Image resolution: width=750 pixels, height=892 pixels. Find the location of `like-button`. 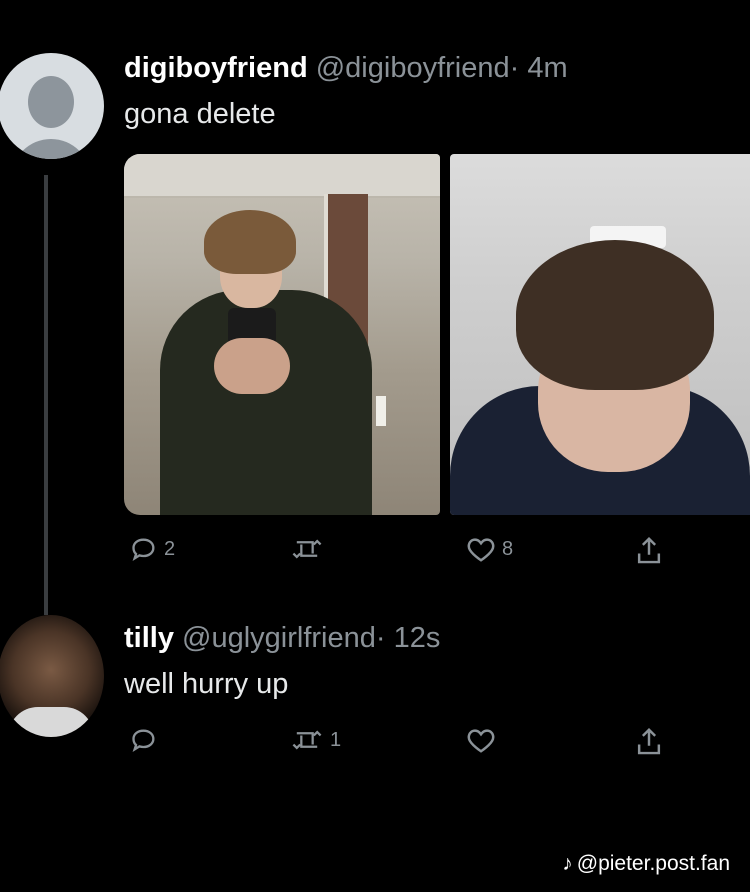

like-button is located at coordinates (484, 740).